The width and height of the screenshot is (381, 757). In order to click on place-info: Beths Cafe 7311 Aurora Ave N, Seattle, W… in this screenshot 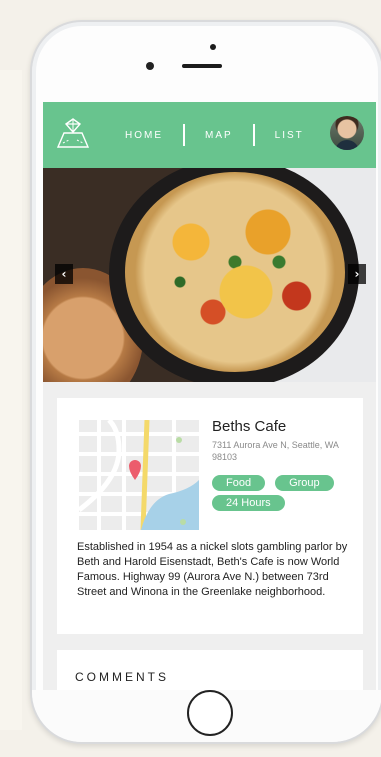, I will do `click(282, 464)`.